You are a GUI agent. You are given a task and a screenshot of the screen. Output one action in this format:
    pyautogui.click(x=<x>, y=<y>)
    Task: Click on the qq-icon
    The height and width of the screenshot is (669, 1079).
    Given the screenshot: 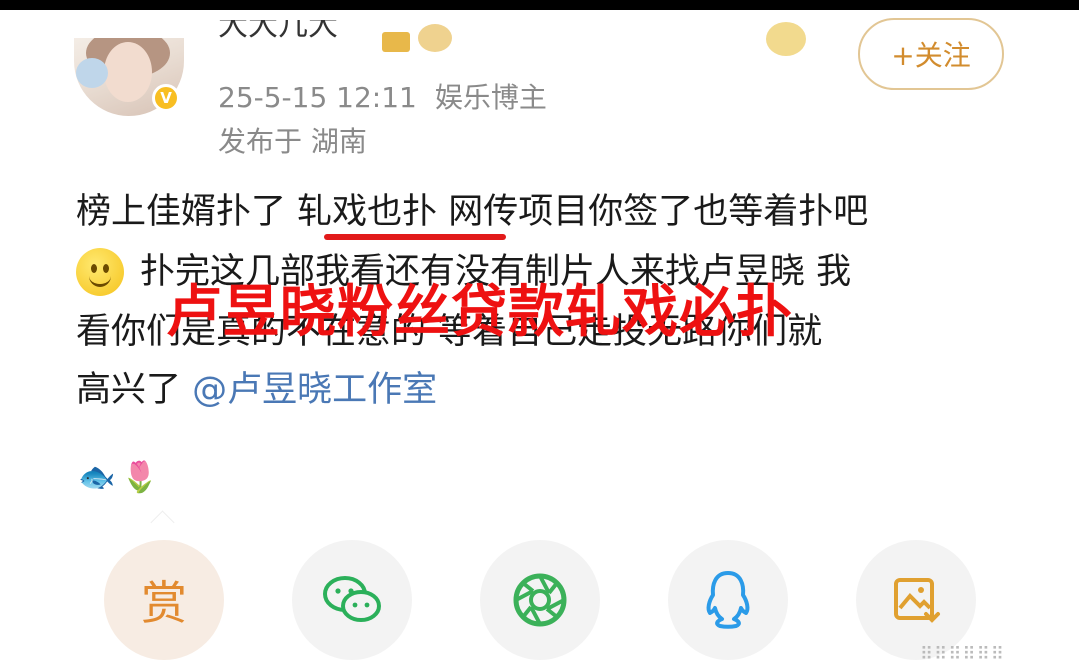 What is the action you would take?
    pyautogui.click(x=728, y=600)
    